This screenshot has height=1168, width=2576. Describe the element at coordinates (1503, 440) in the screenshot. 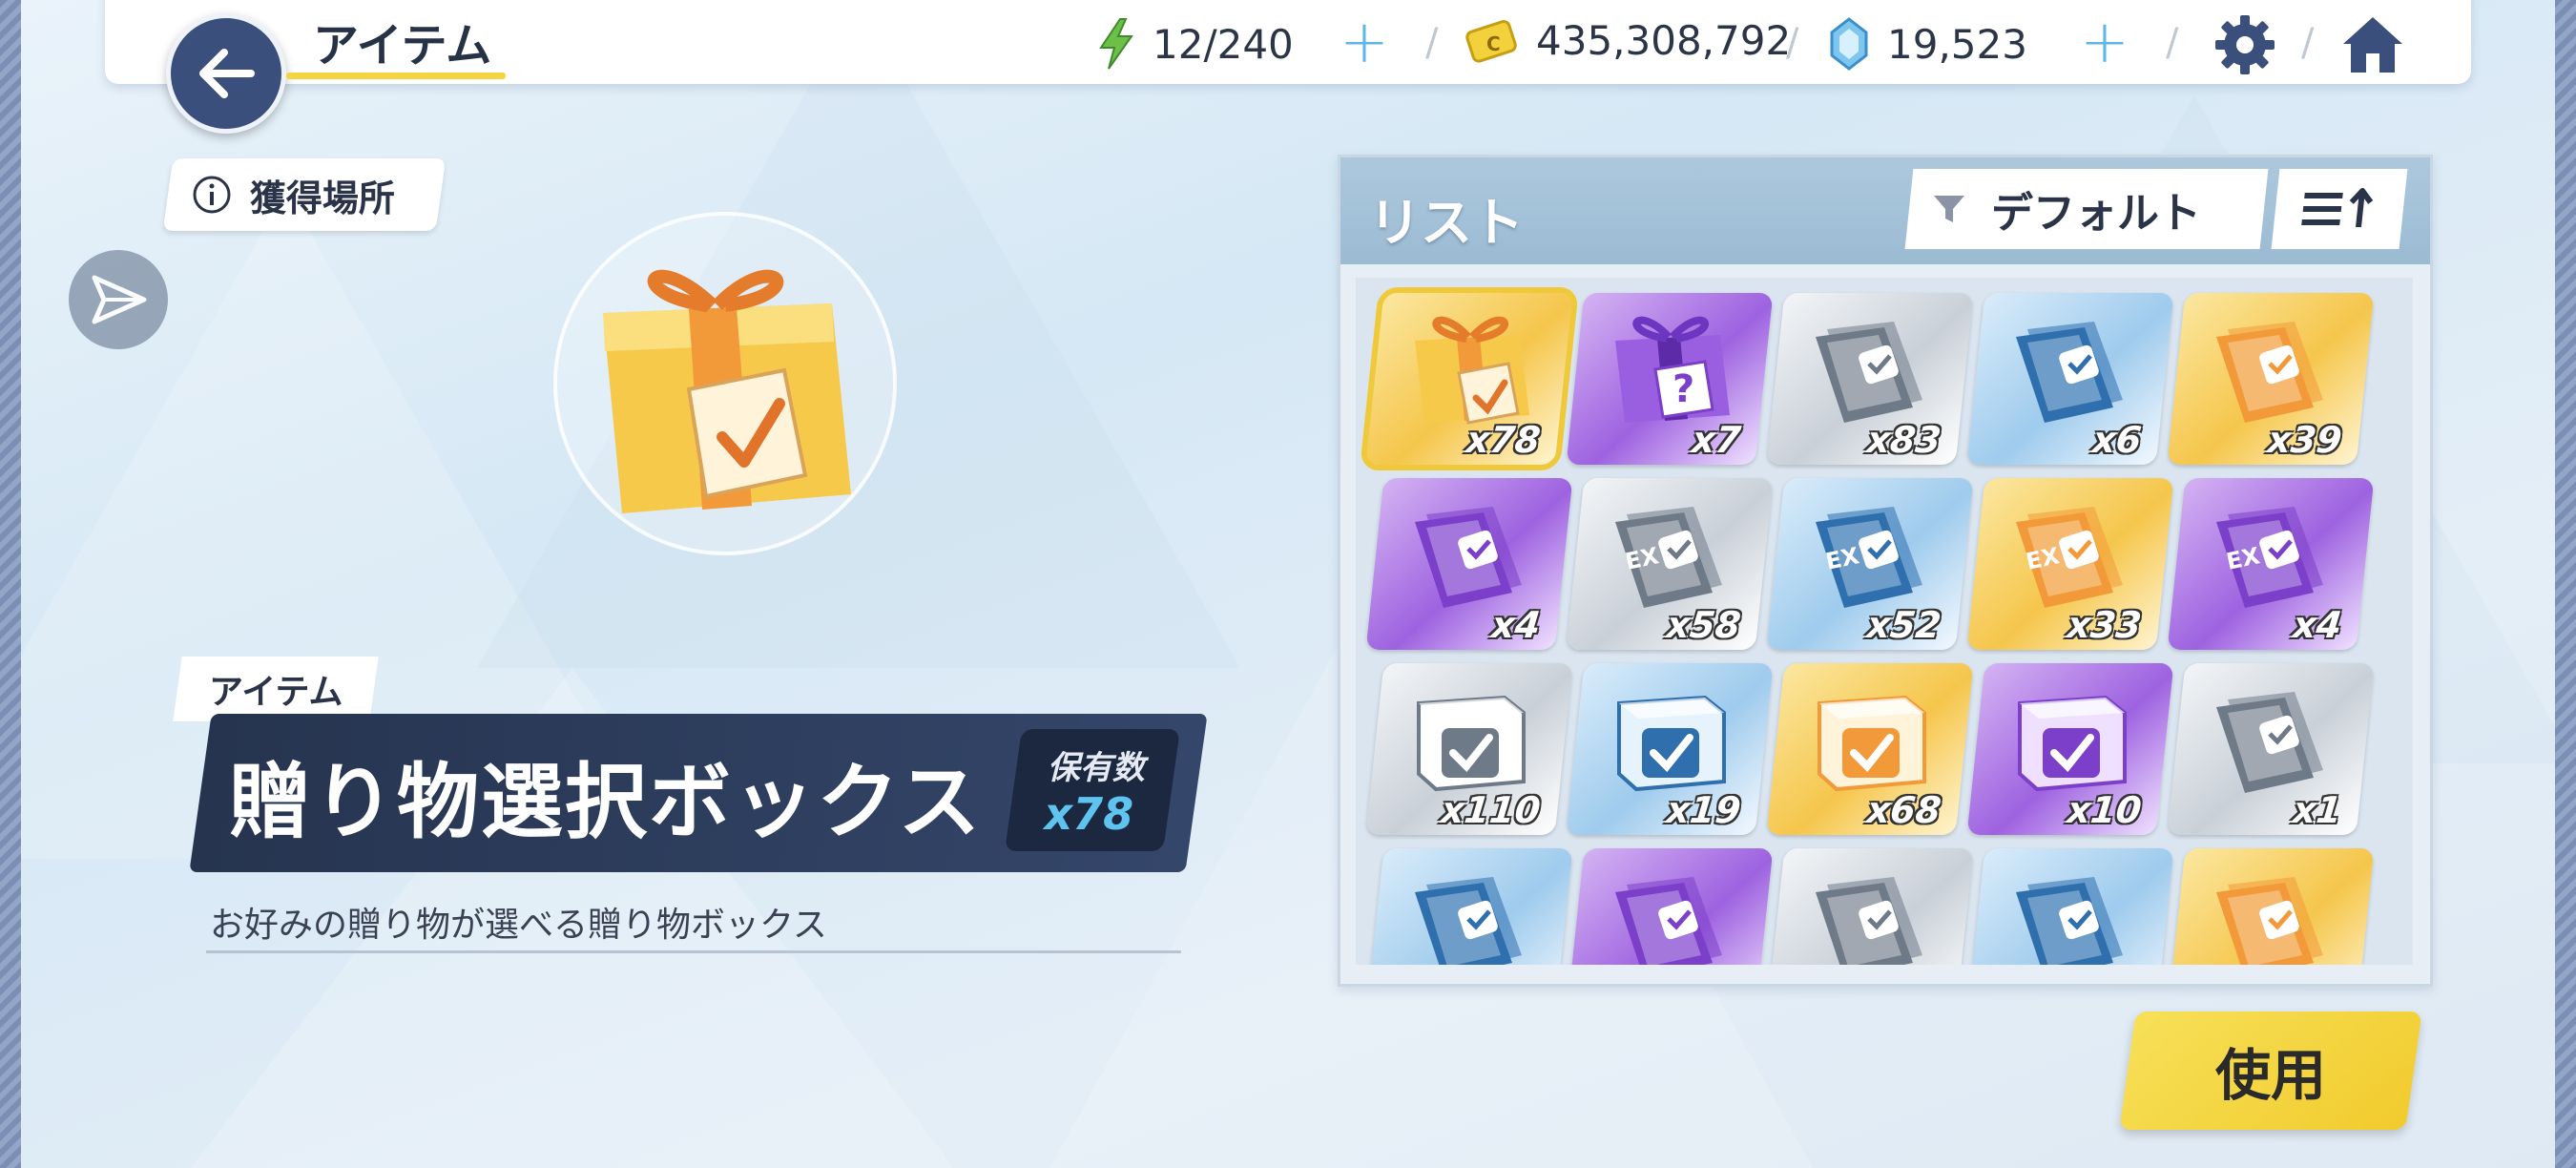

I see `item-quantity: x78` at that location.